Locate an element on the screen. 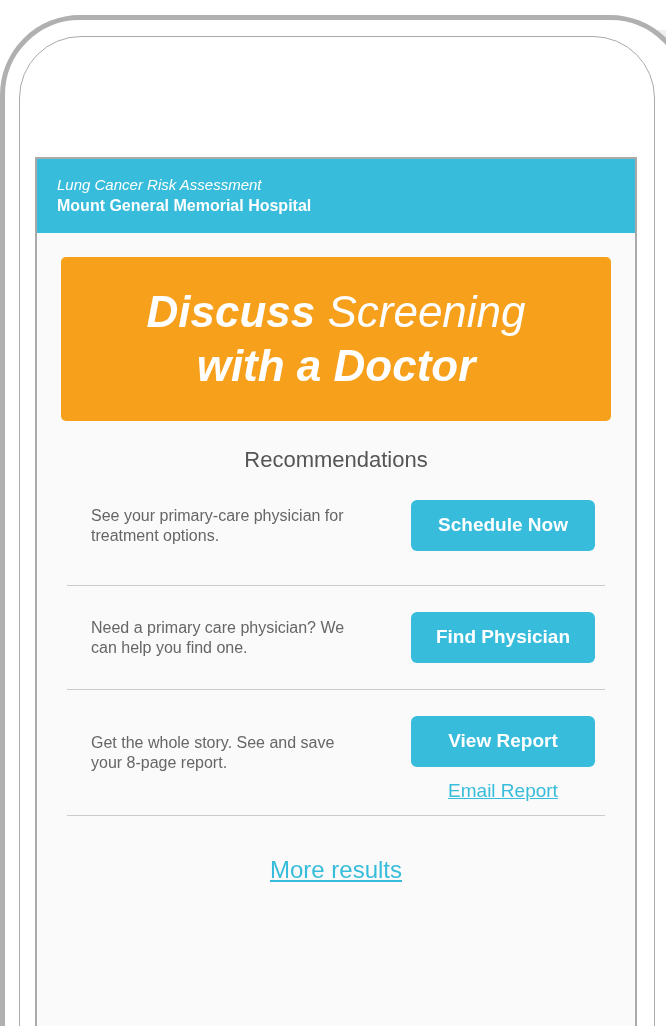 This screenshot has height=1026, width=666. more-results-link: More results is located at coordinates (335, 870).